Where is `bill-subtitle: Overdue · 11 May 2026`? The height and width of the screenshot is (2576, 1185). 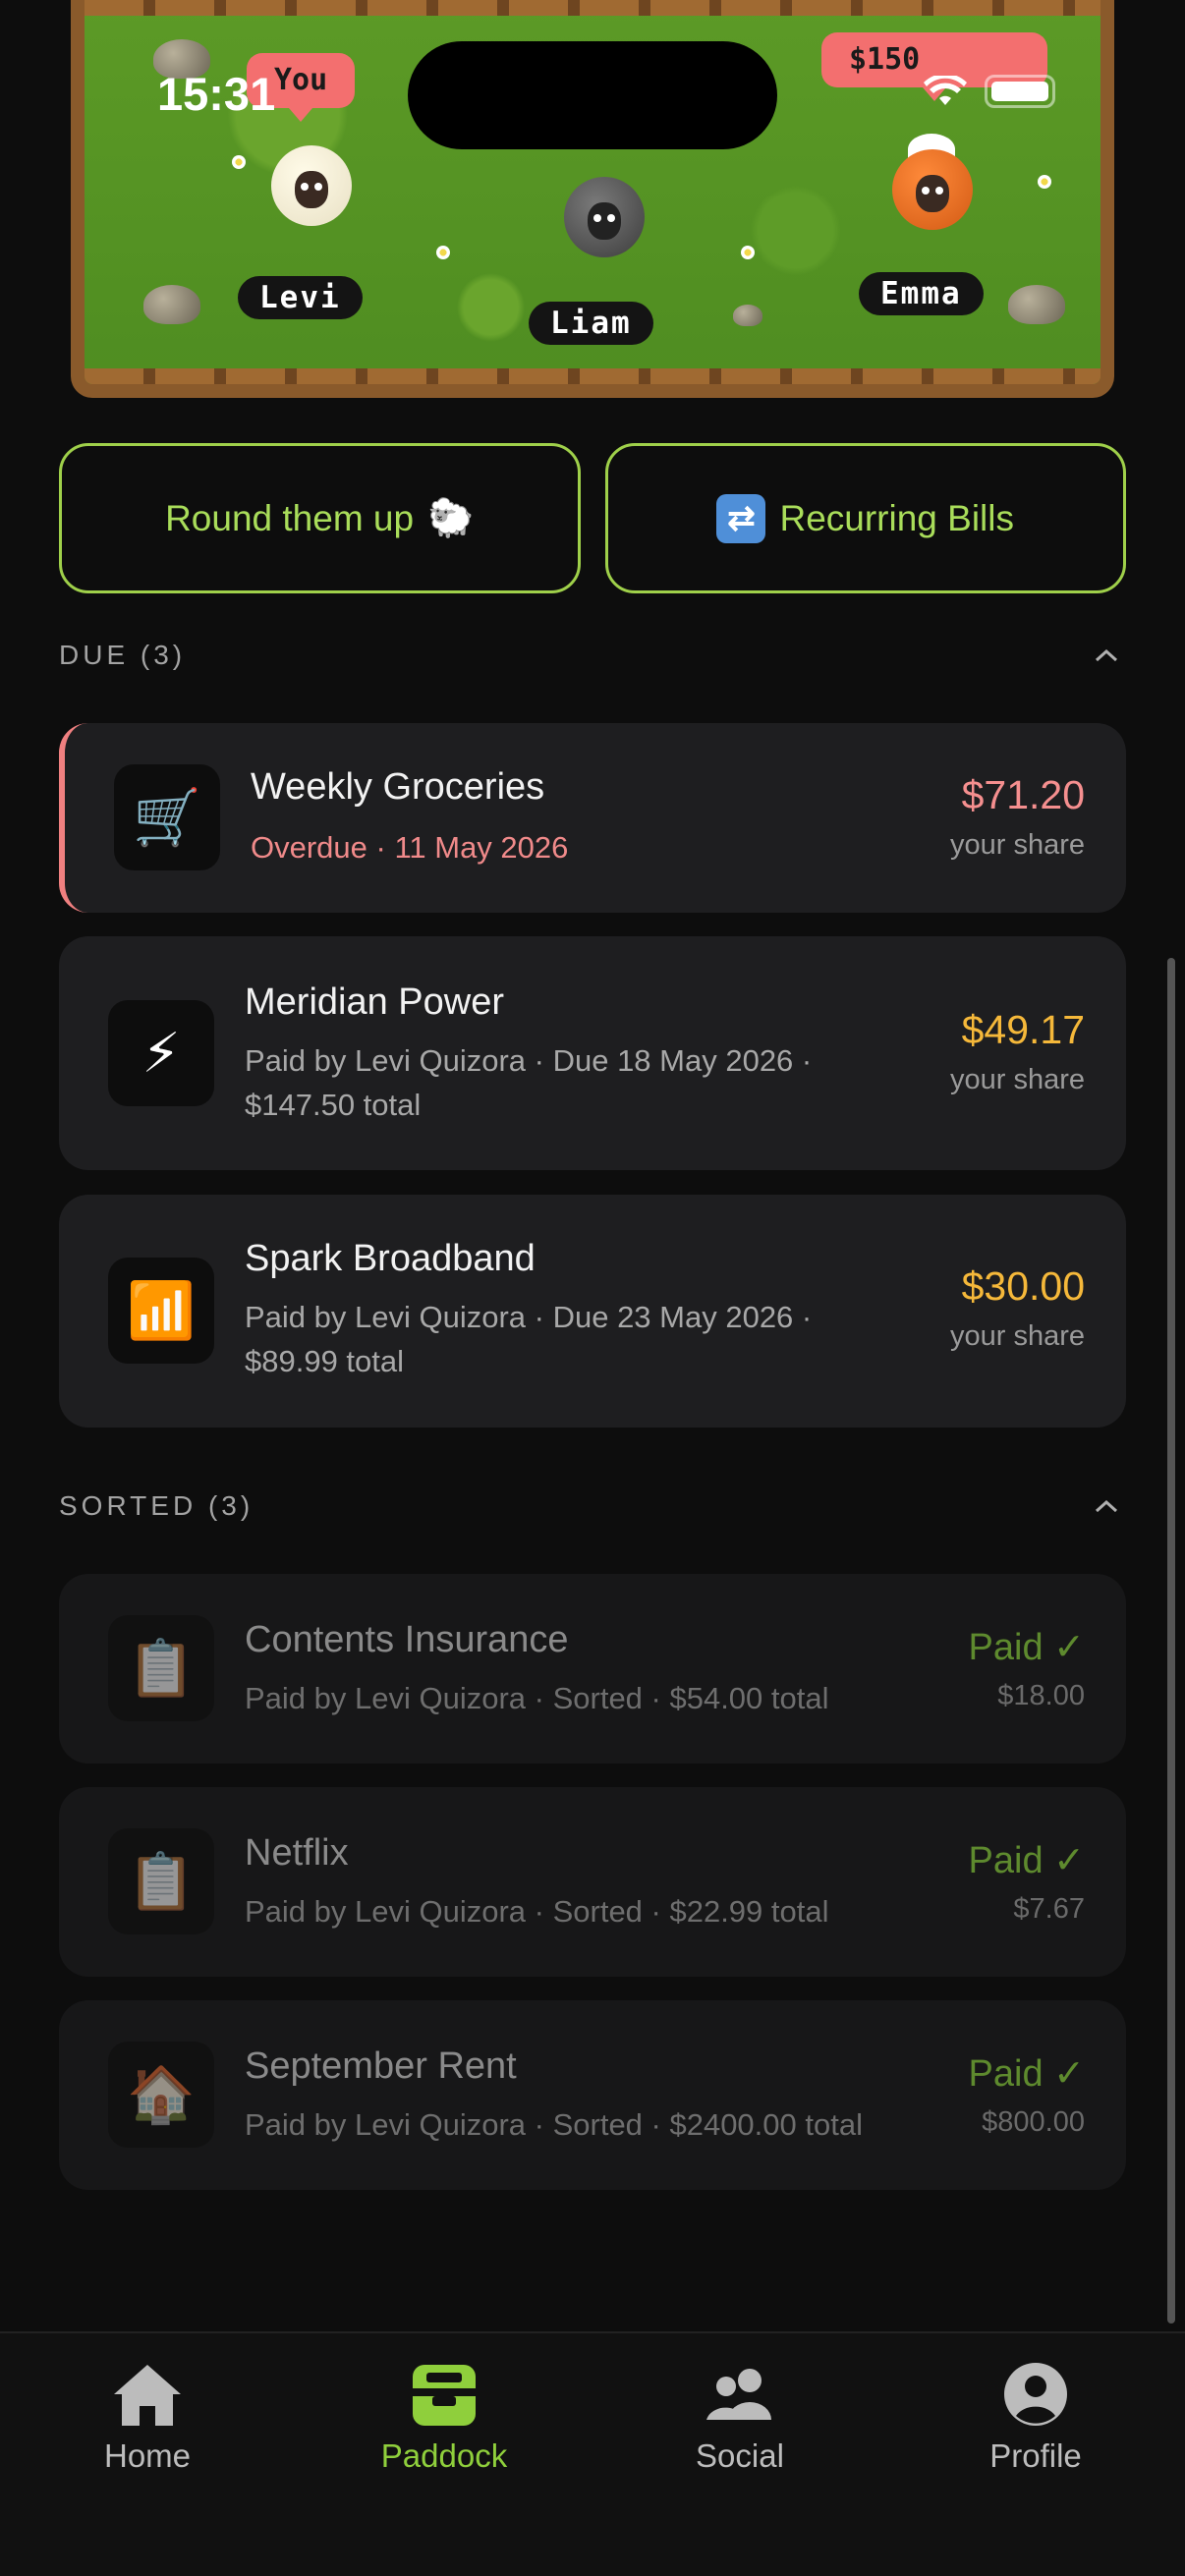 bill-subtitle: Overdue · 11 May 2026 is located at coordinates (410, 847).